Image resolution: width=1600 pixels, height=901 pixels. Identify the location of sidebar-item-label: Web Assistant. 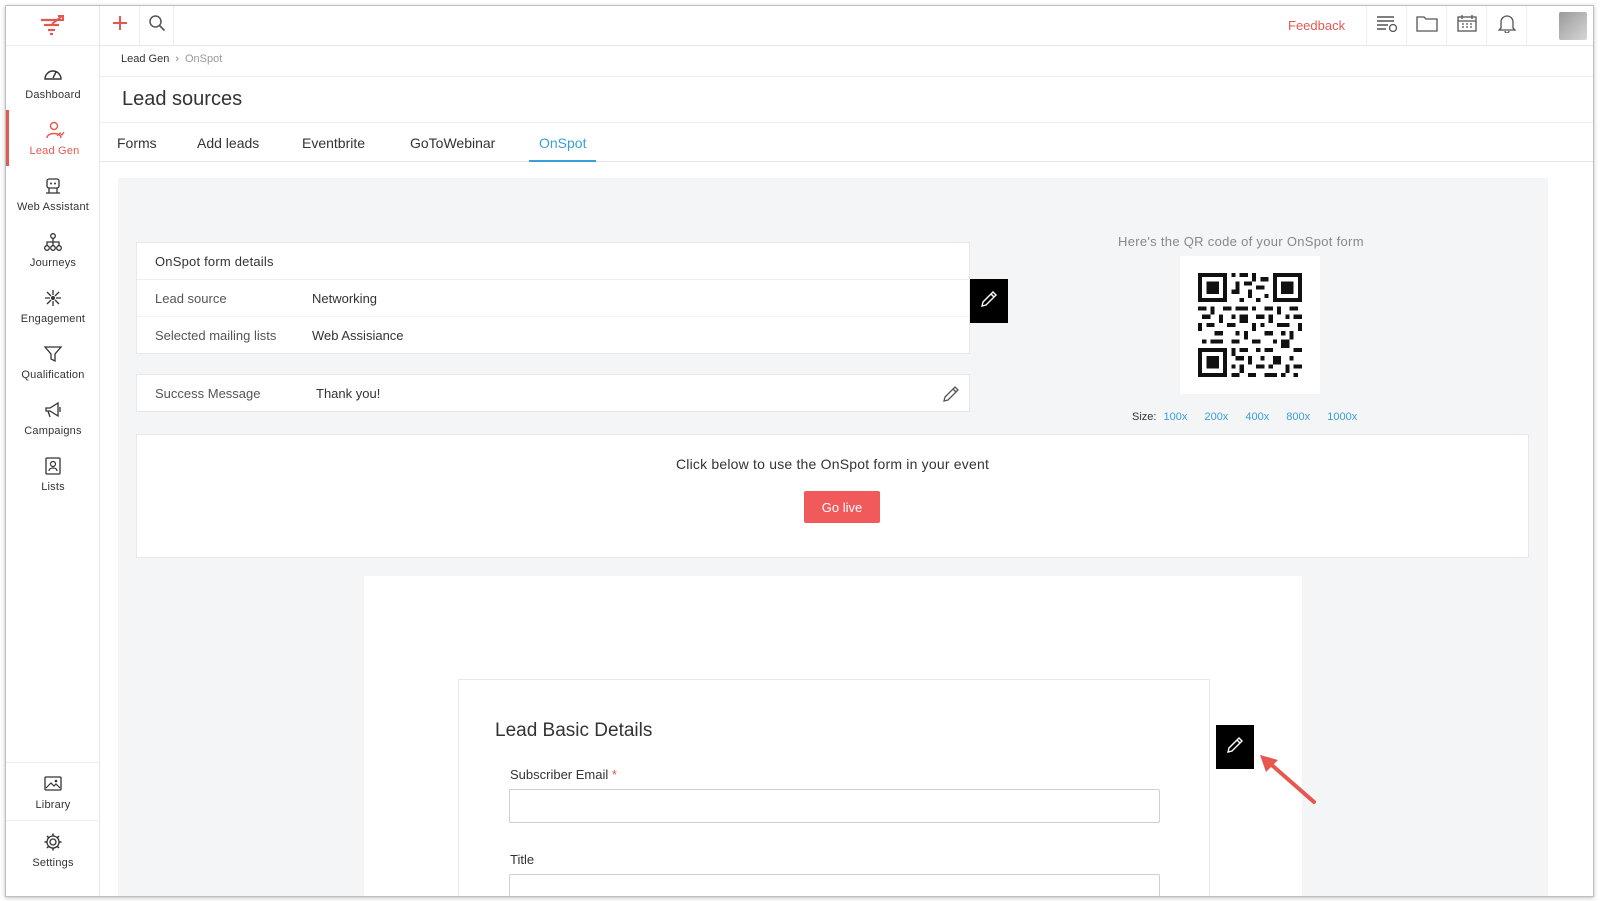
(53, 207).